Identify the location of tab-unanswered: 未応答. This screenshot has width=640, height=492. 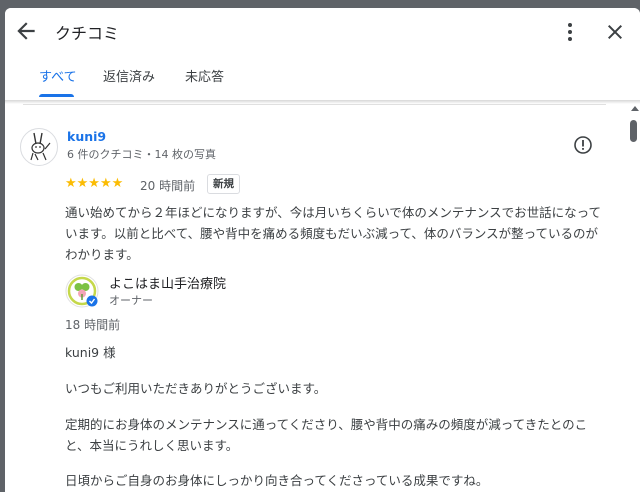
(204, 83).